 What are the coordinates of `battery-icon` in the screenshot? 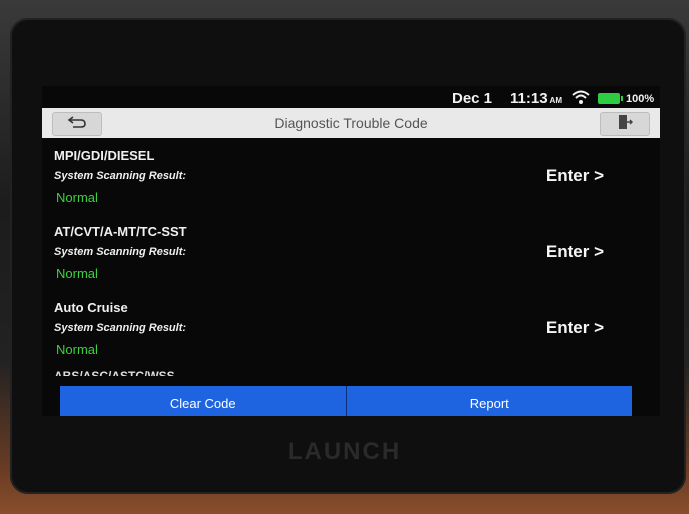 It's located at (610, 98).